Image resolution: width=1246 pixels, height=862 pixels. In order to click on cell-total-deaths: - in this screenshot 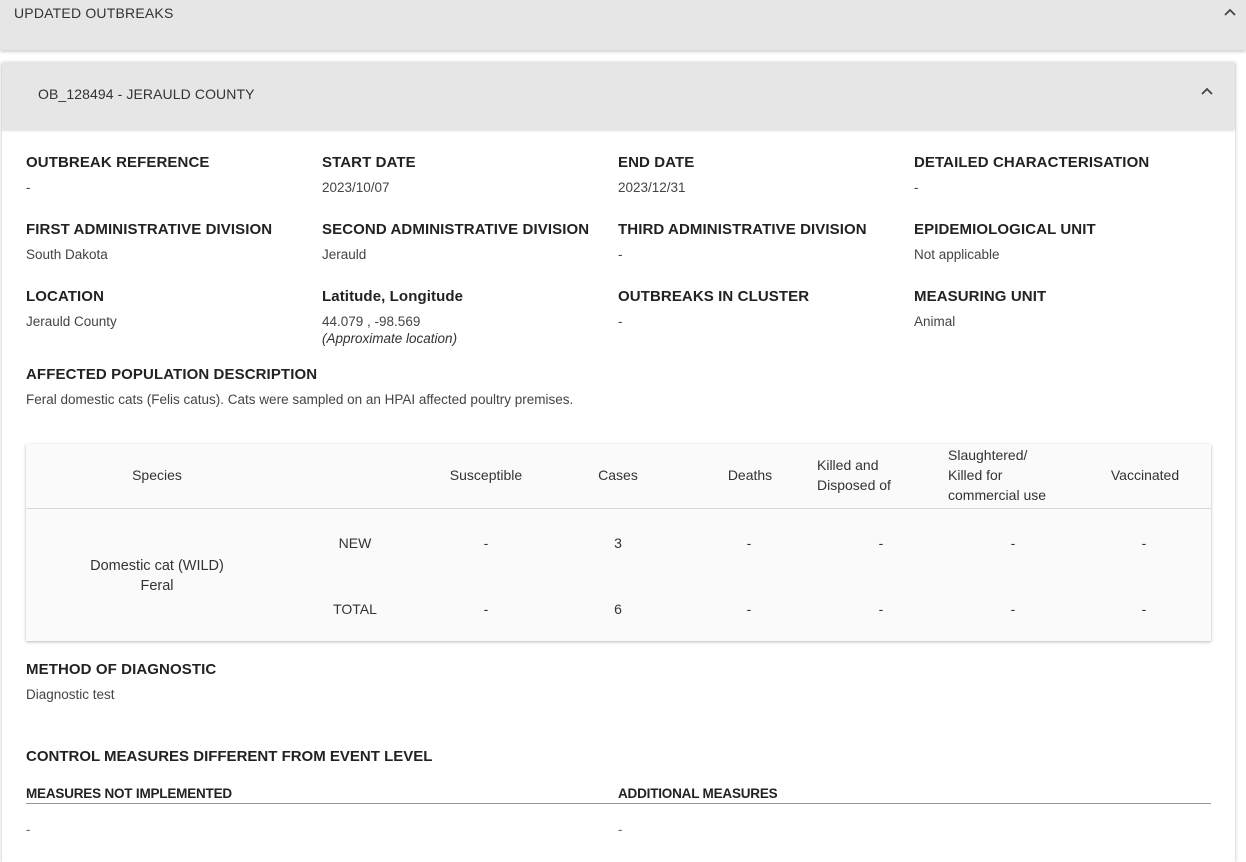, I will do `click(749, 609)`.